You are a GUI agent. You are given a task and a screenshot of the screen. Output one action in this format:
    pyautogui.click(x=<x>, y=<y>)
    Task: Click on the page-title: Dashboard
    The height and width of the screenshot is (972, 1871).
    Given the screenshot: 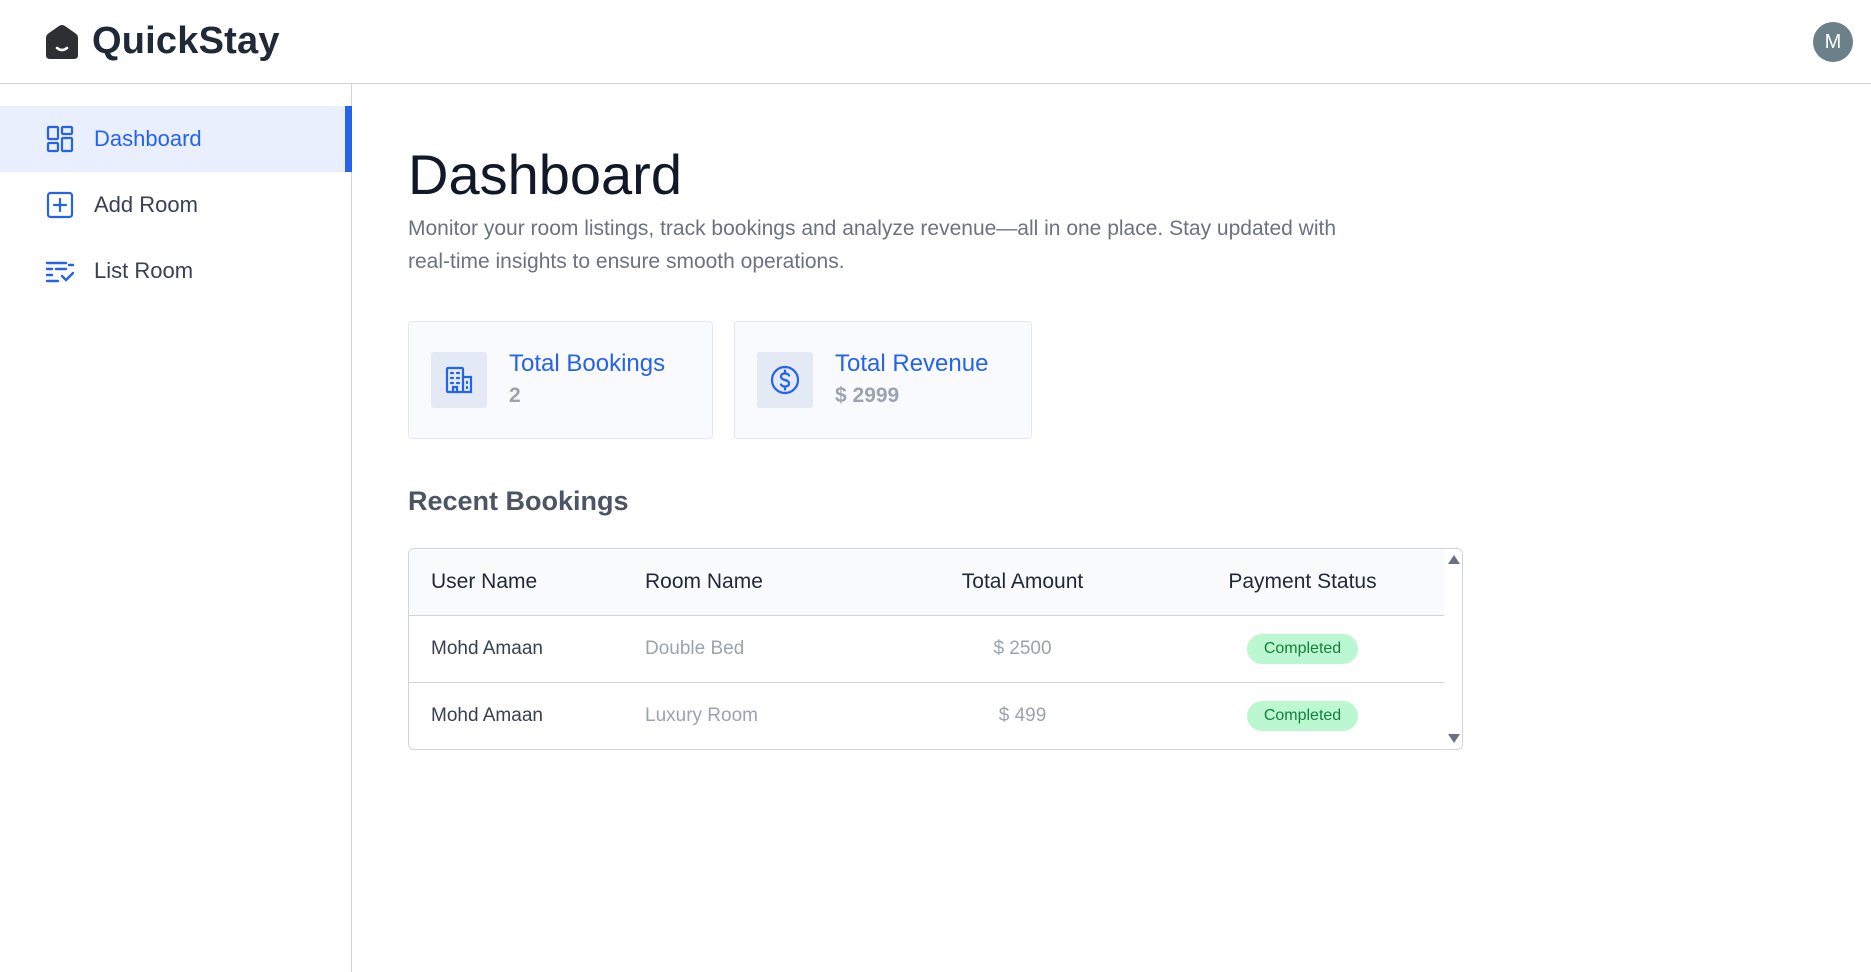 What is the action you would take?
    pyautogui.click(x=545, y=174)
    